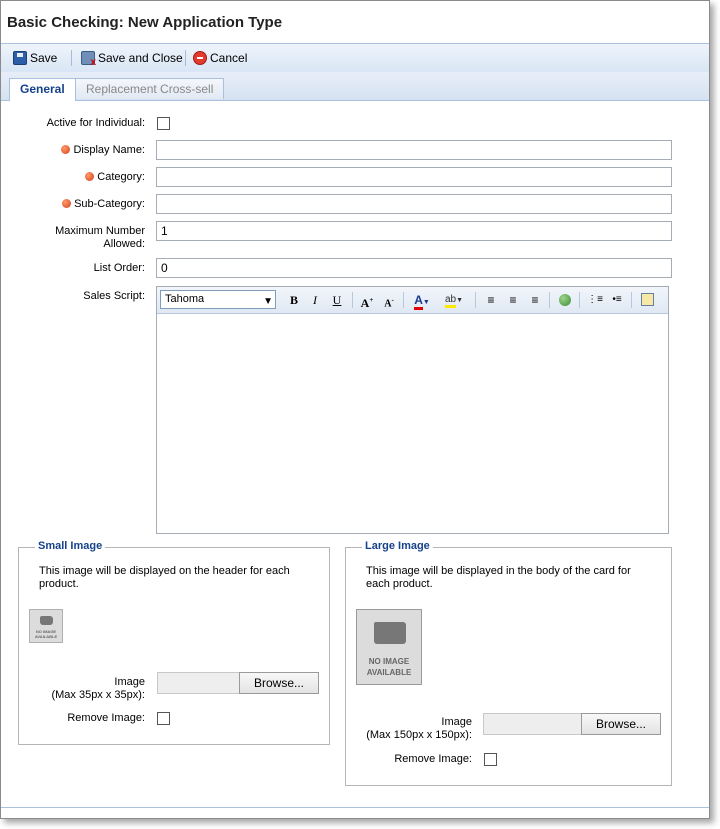  I want to click on max-number-label: Maximum Number Allowed:, so click(78, 238).